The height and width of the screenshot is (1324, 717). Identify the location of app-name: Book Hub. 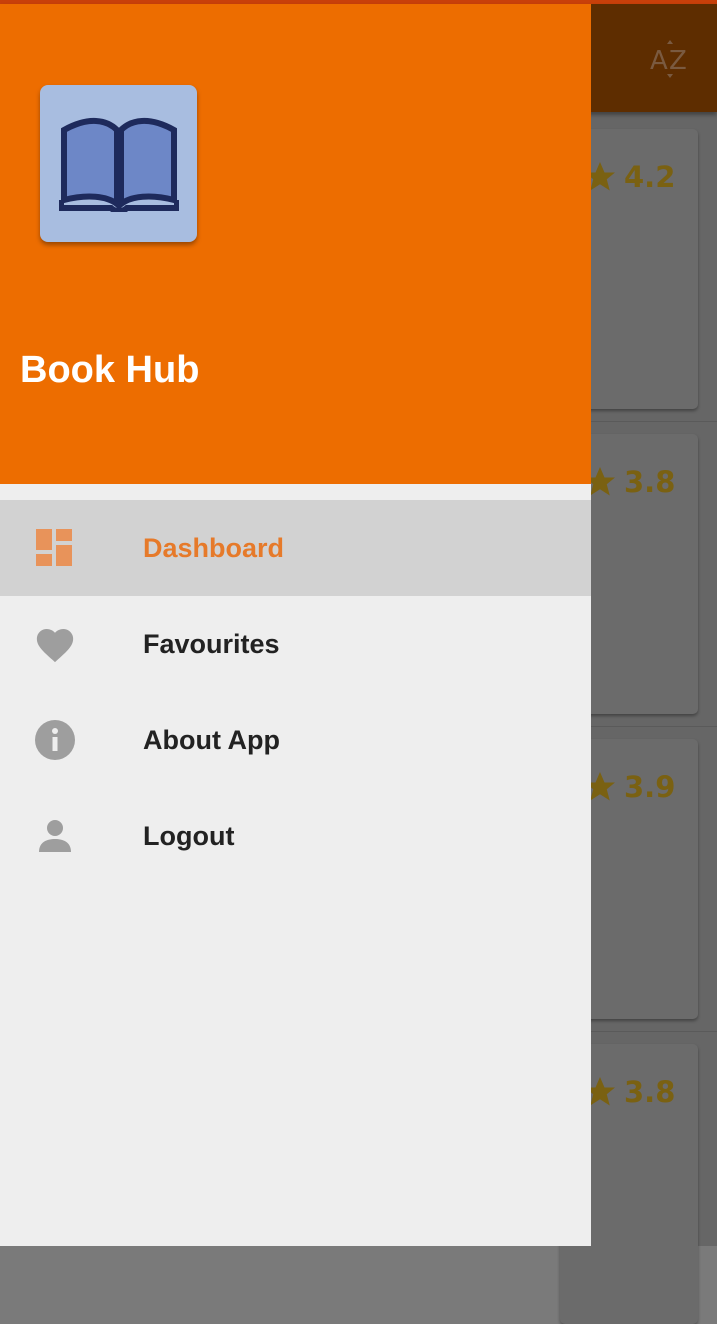
(110, 370).